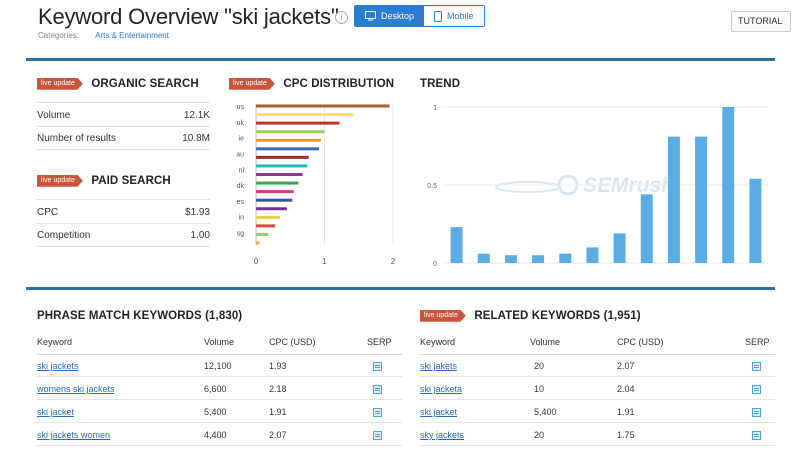 The width and height of the screenshot is (800, 450). I want to click on volume-cell: 12,100, so click(218, 366).